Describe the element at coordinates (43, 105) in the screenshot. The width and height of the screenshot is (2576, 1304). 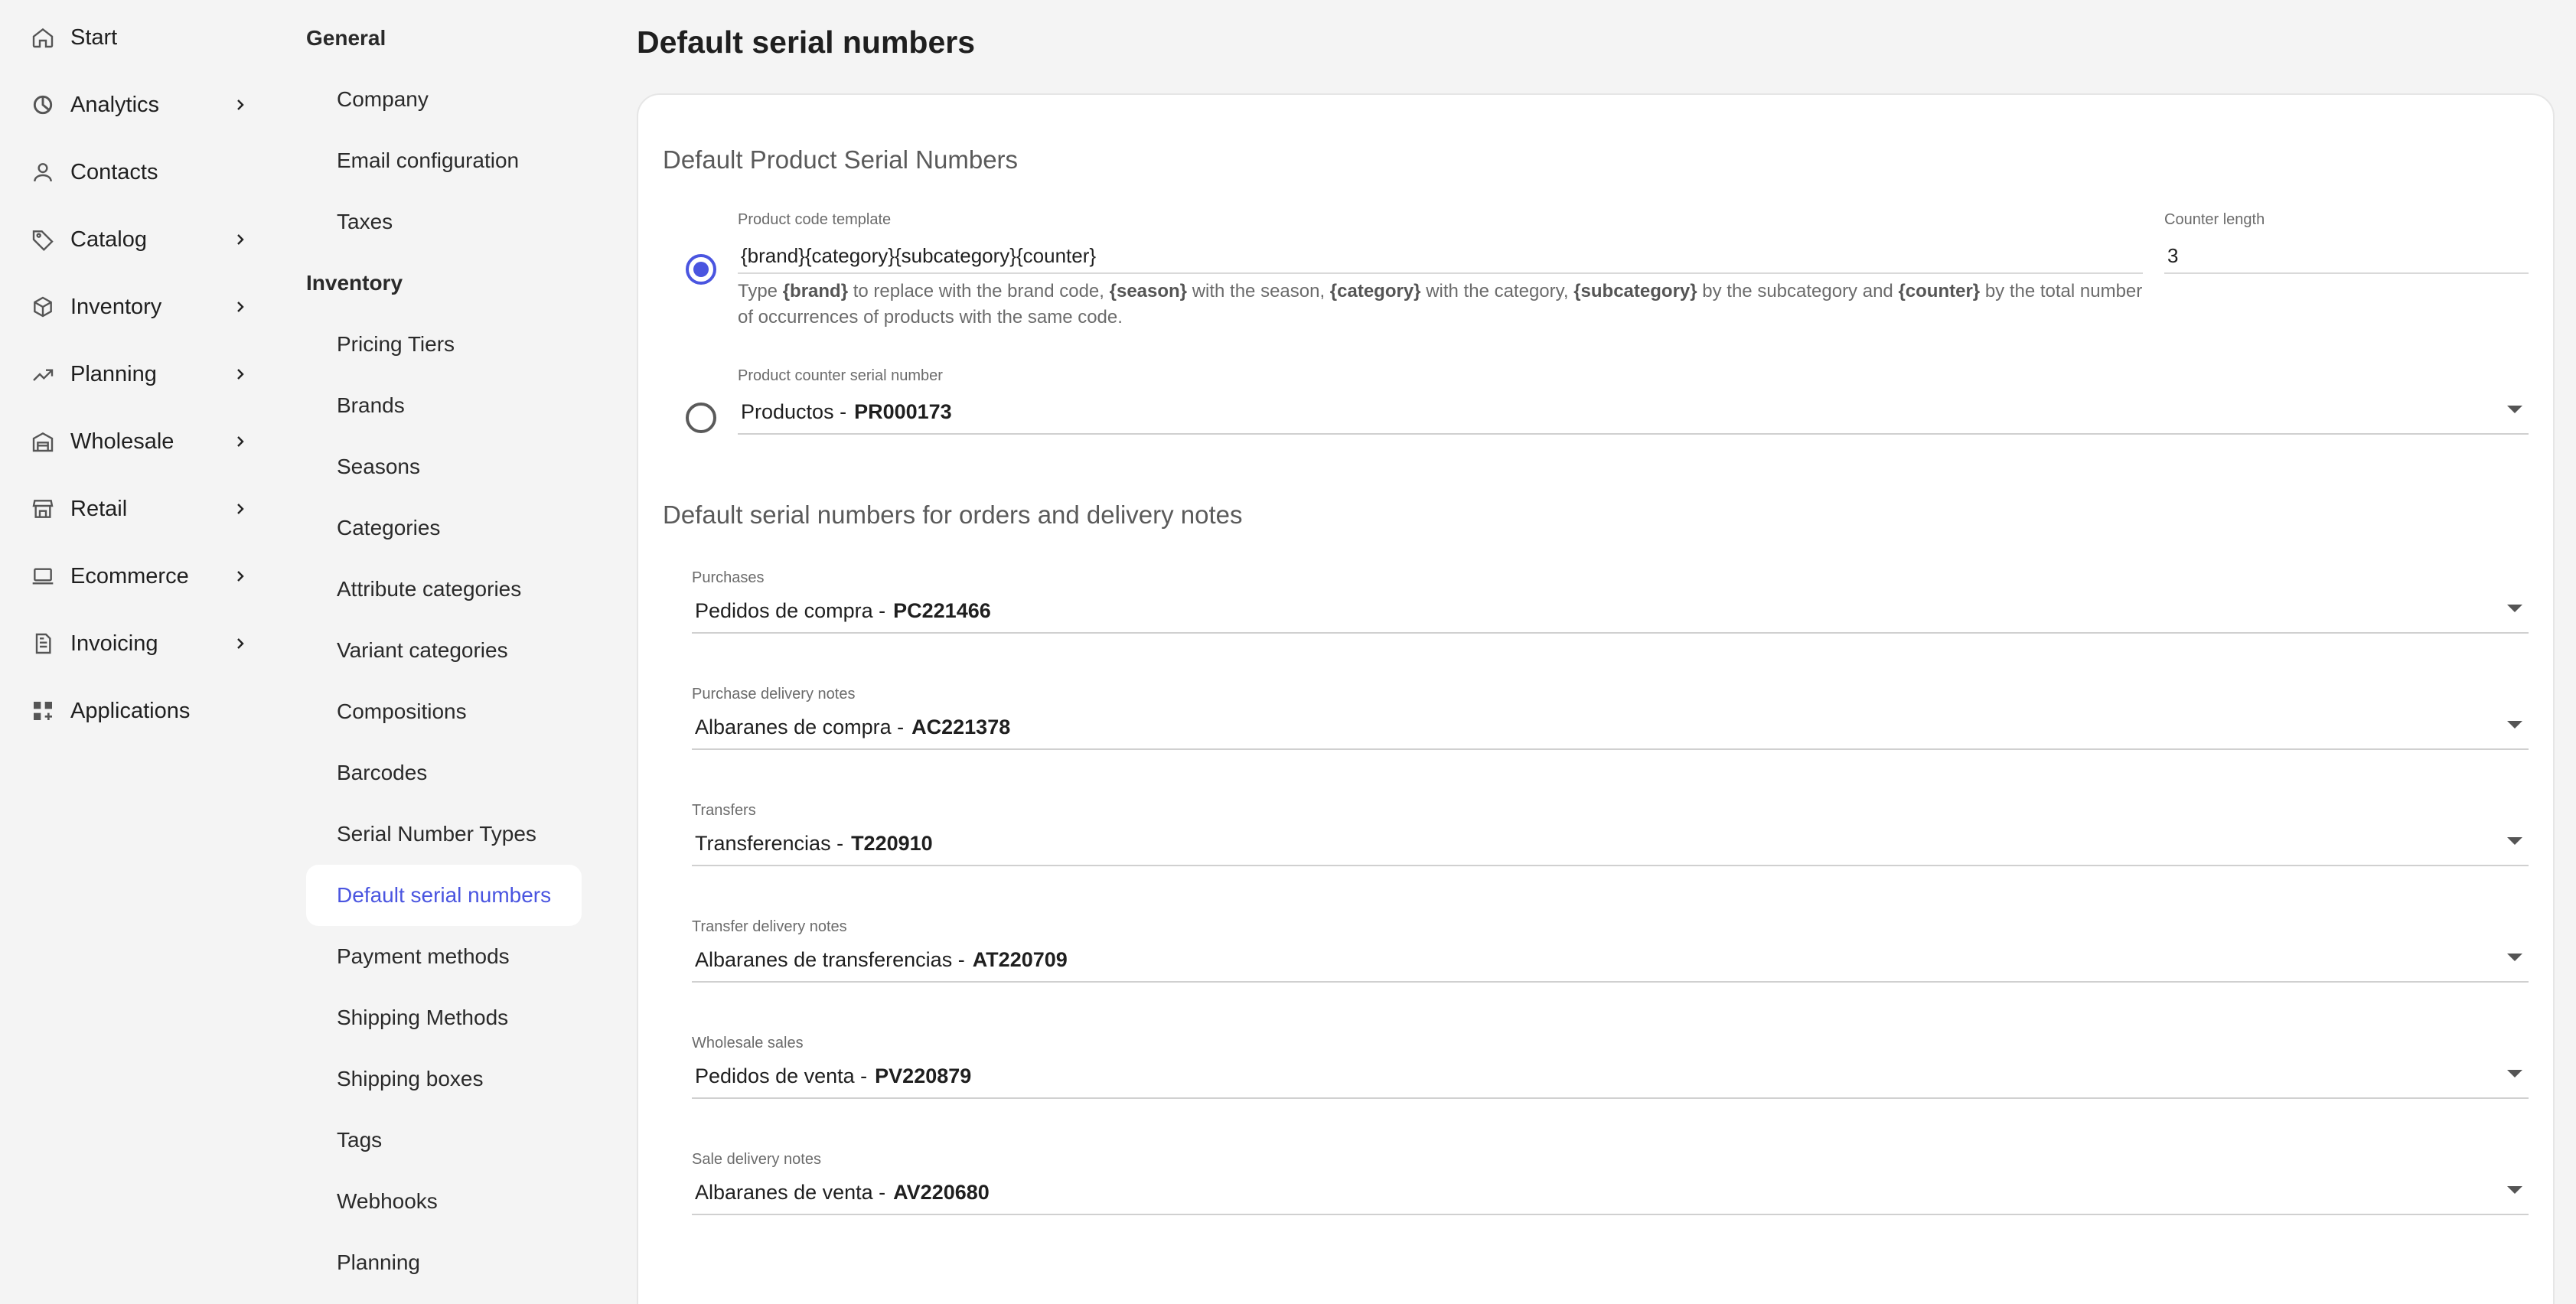
I see `analytics-icon` at that location.